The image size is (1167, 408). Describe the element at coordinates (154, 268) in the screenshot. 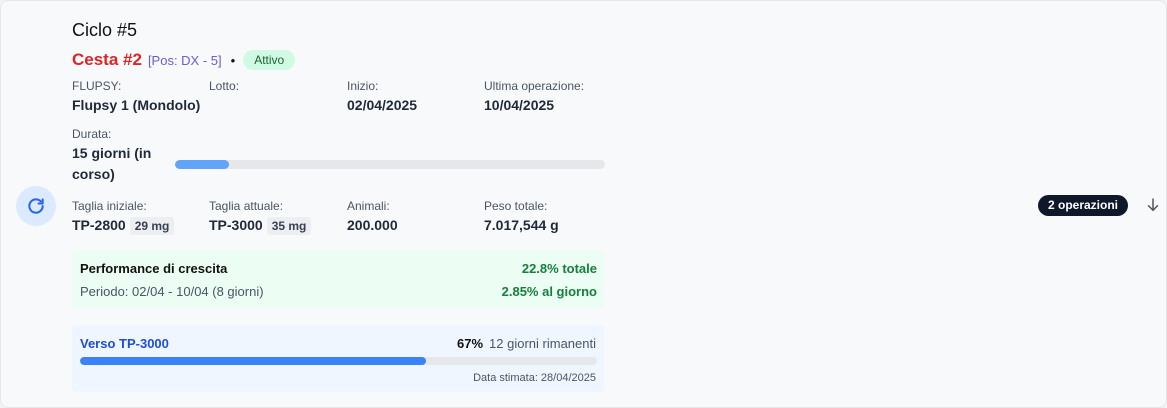

I see `growth-performance-title: Performance di crescita` at that location.